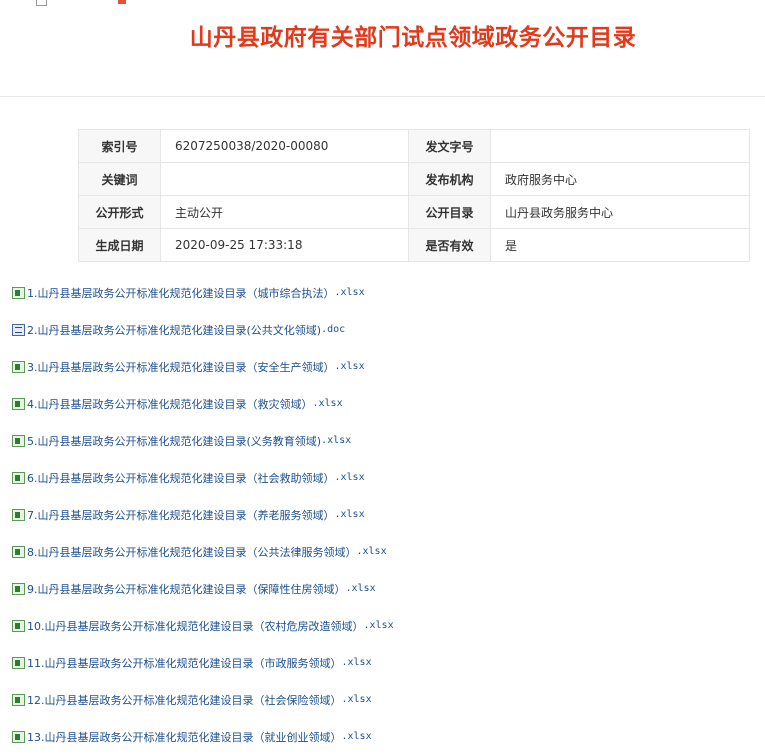 This screenshot has height=755, width=765. What do you see at coordinates (284, 212) in the screenshot?
I see `info-value: 主动公开` at bounding box center [284, 212].